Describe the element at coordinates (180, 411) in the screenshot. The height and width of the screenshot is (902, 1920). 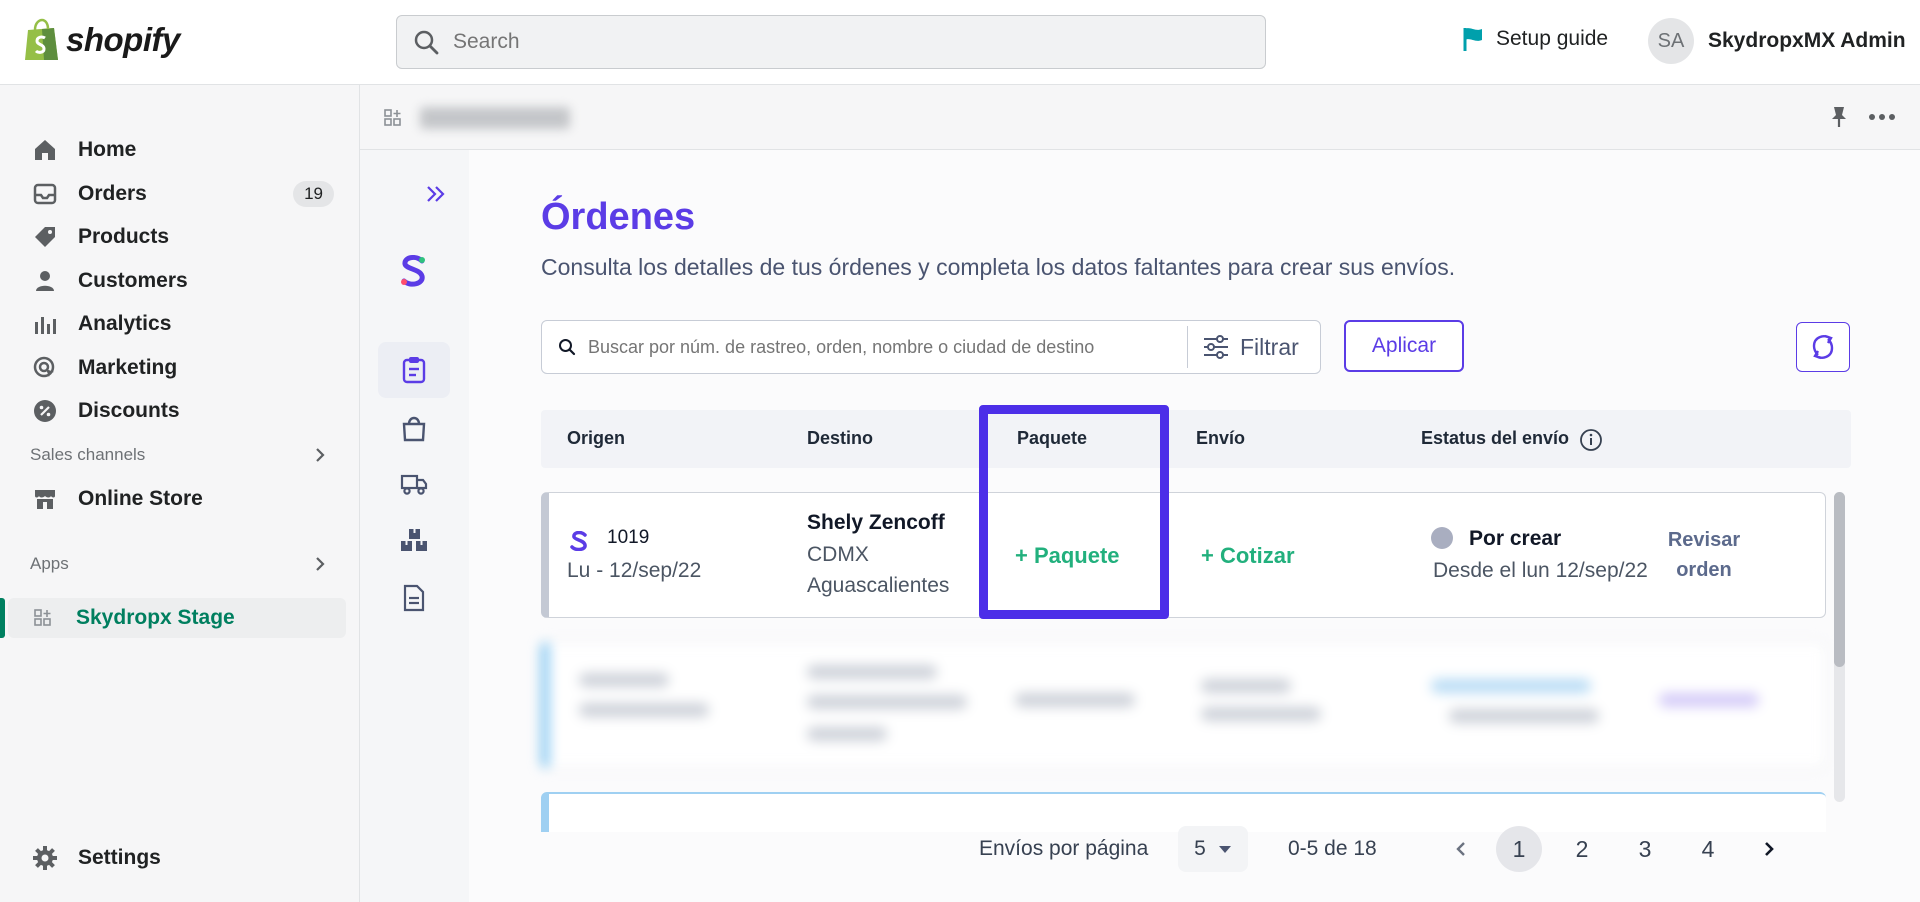
I see `sidebar-item-discounts: Discounts` at that location.